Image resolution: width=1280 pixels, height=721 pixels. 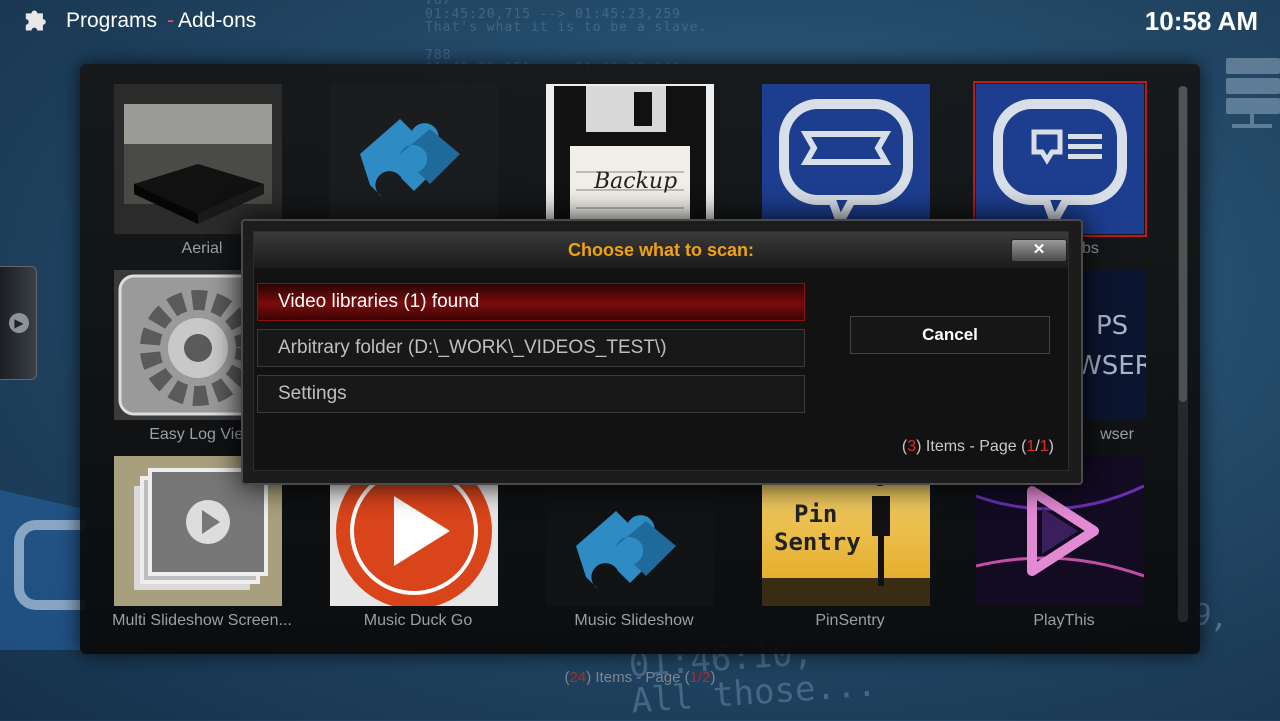 I want to click on addon-label: PinSentry, so click(x=850, y=620).